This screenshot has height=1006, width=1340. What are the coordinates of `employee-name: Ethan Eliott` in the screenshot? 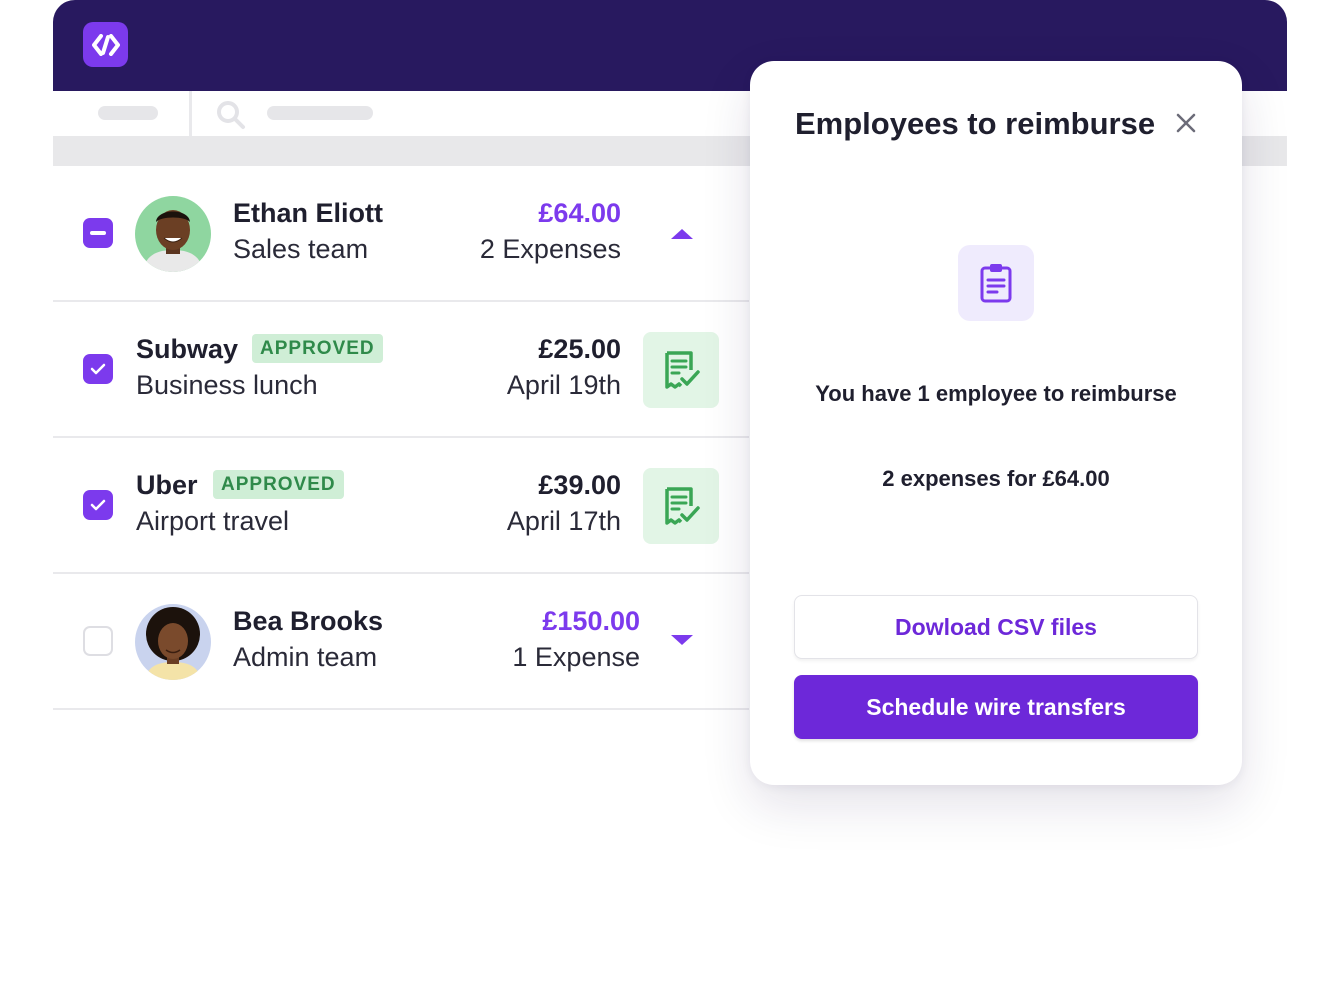 It's located at (308, 213).